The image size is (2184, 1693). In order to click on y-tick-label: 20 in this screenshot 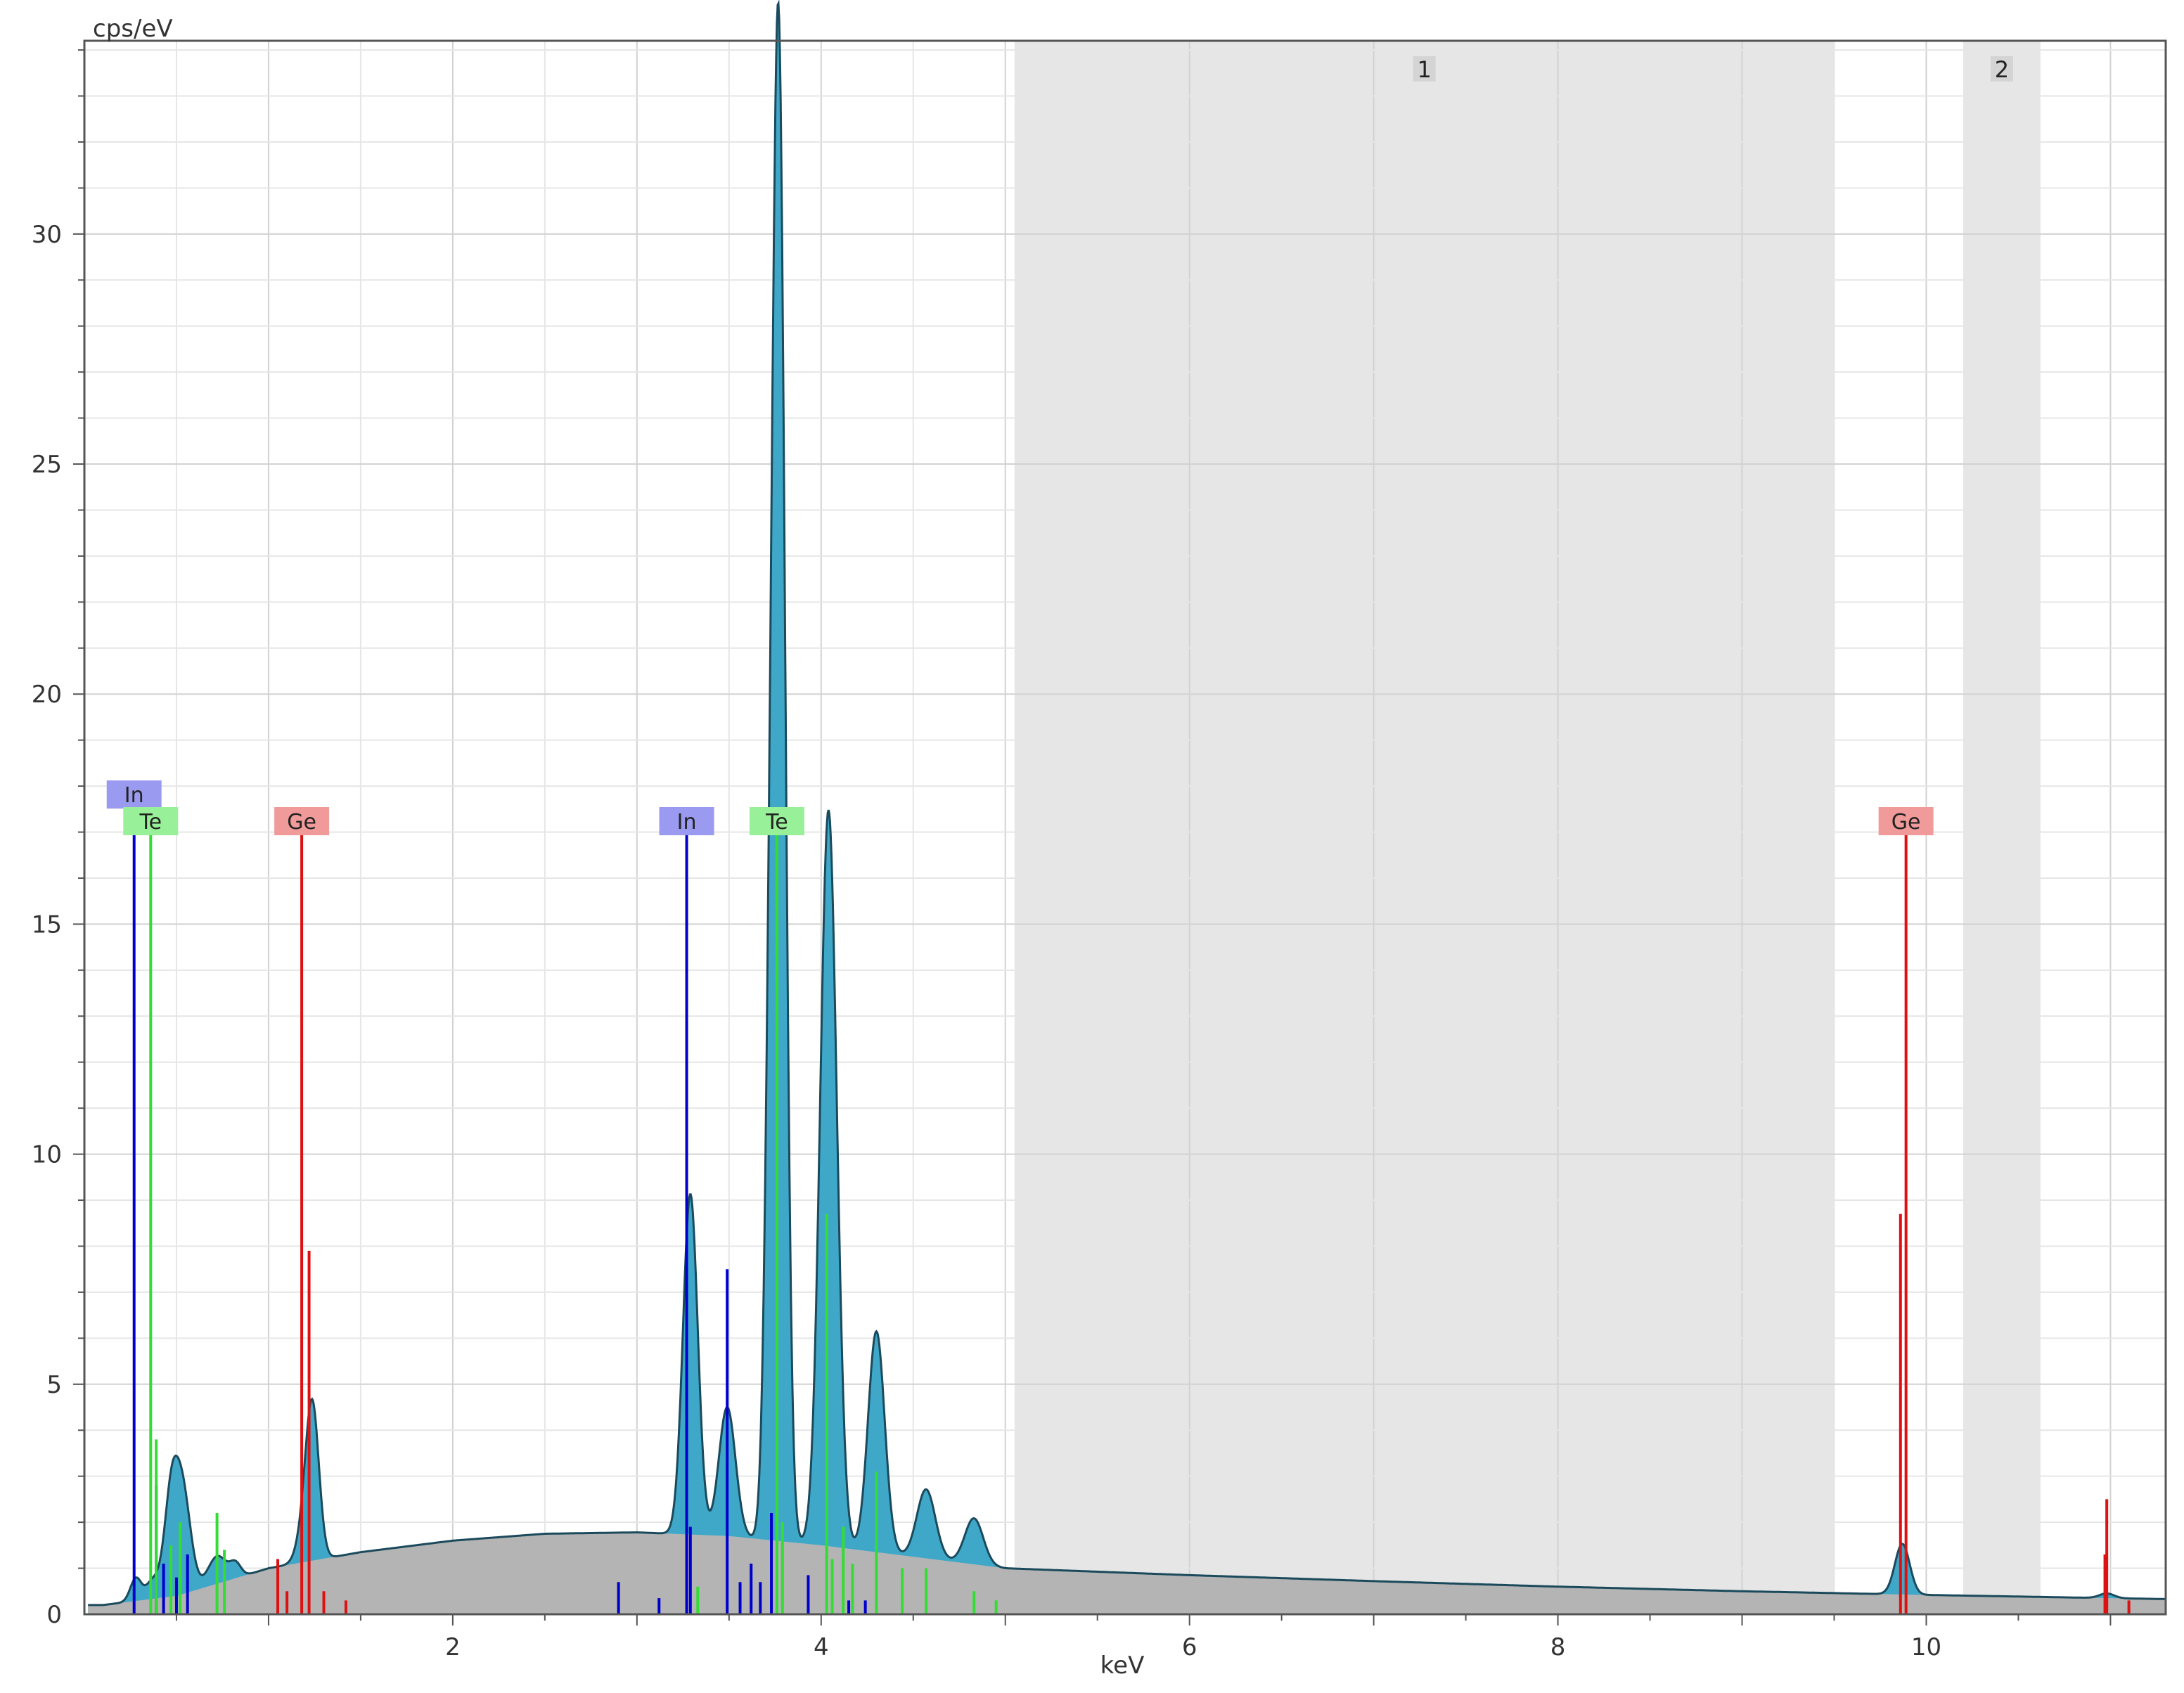, I will do `click(47, 695)`.